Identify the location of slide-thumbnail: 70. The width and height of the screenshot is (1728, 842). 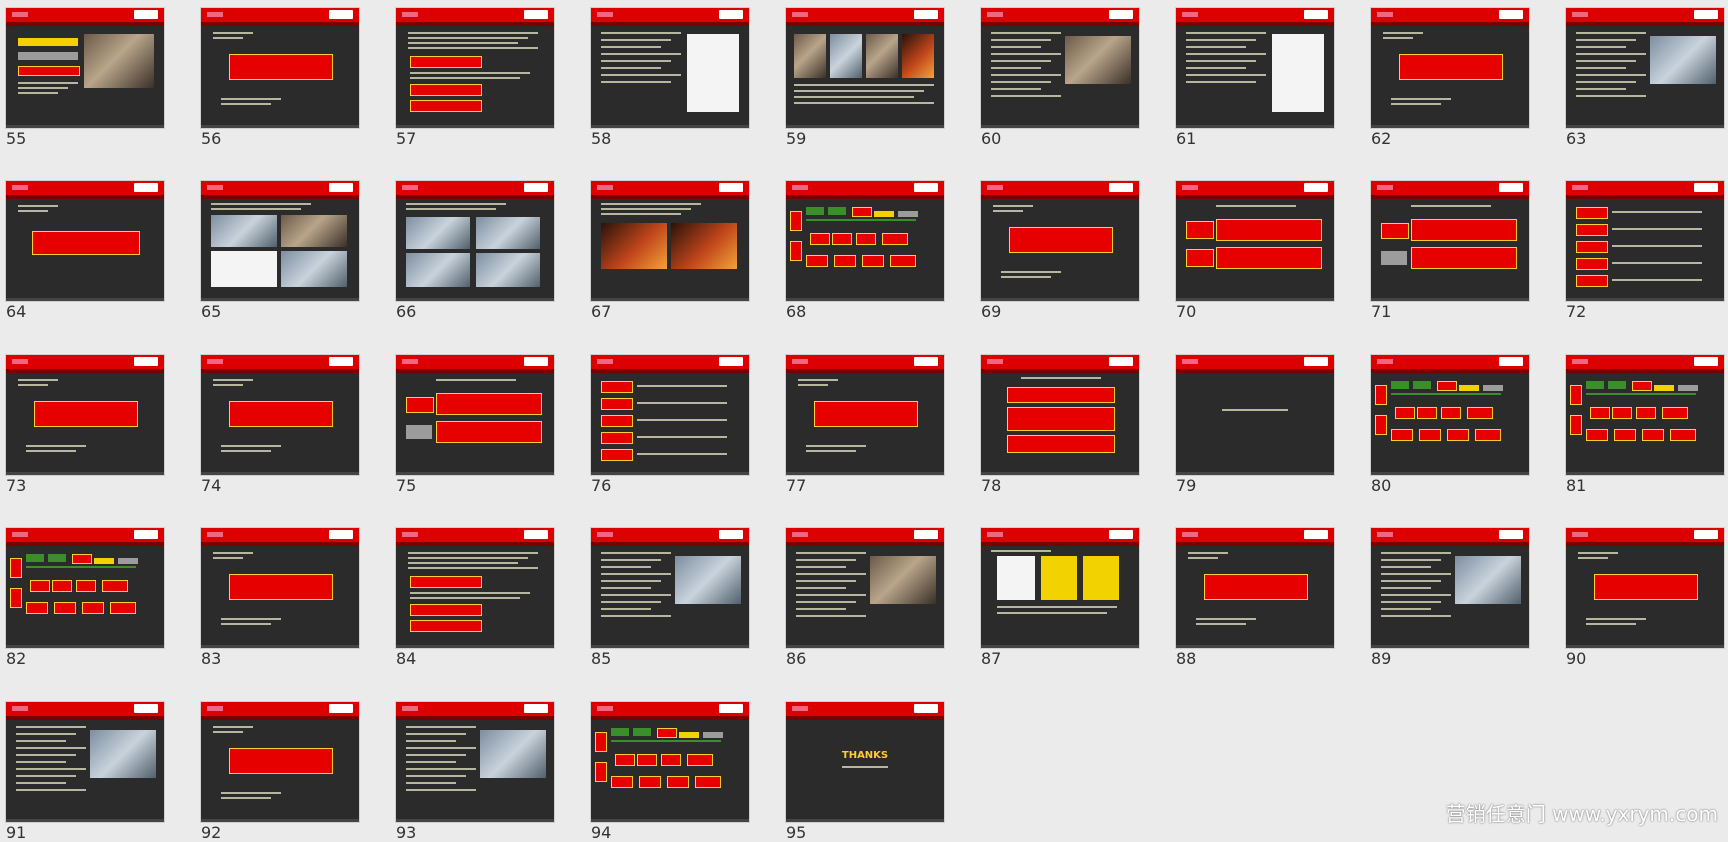
(1252, 247).